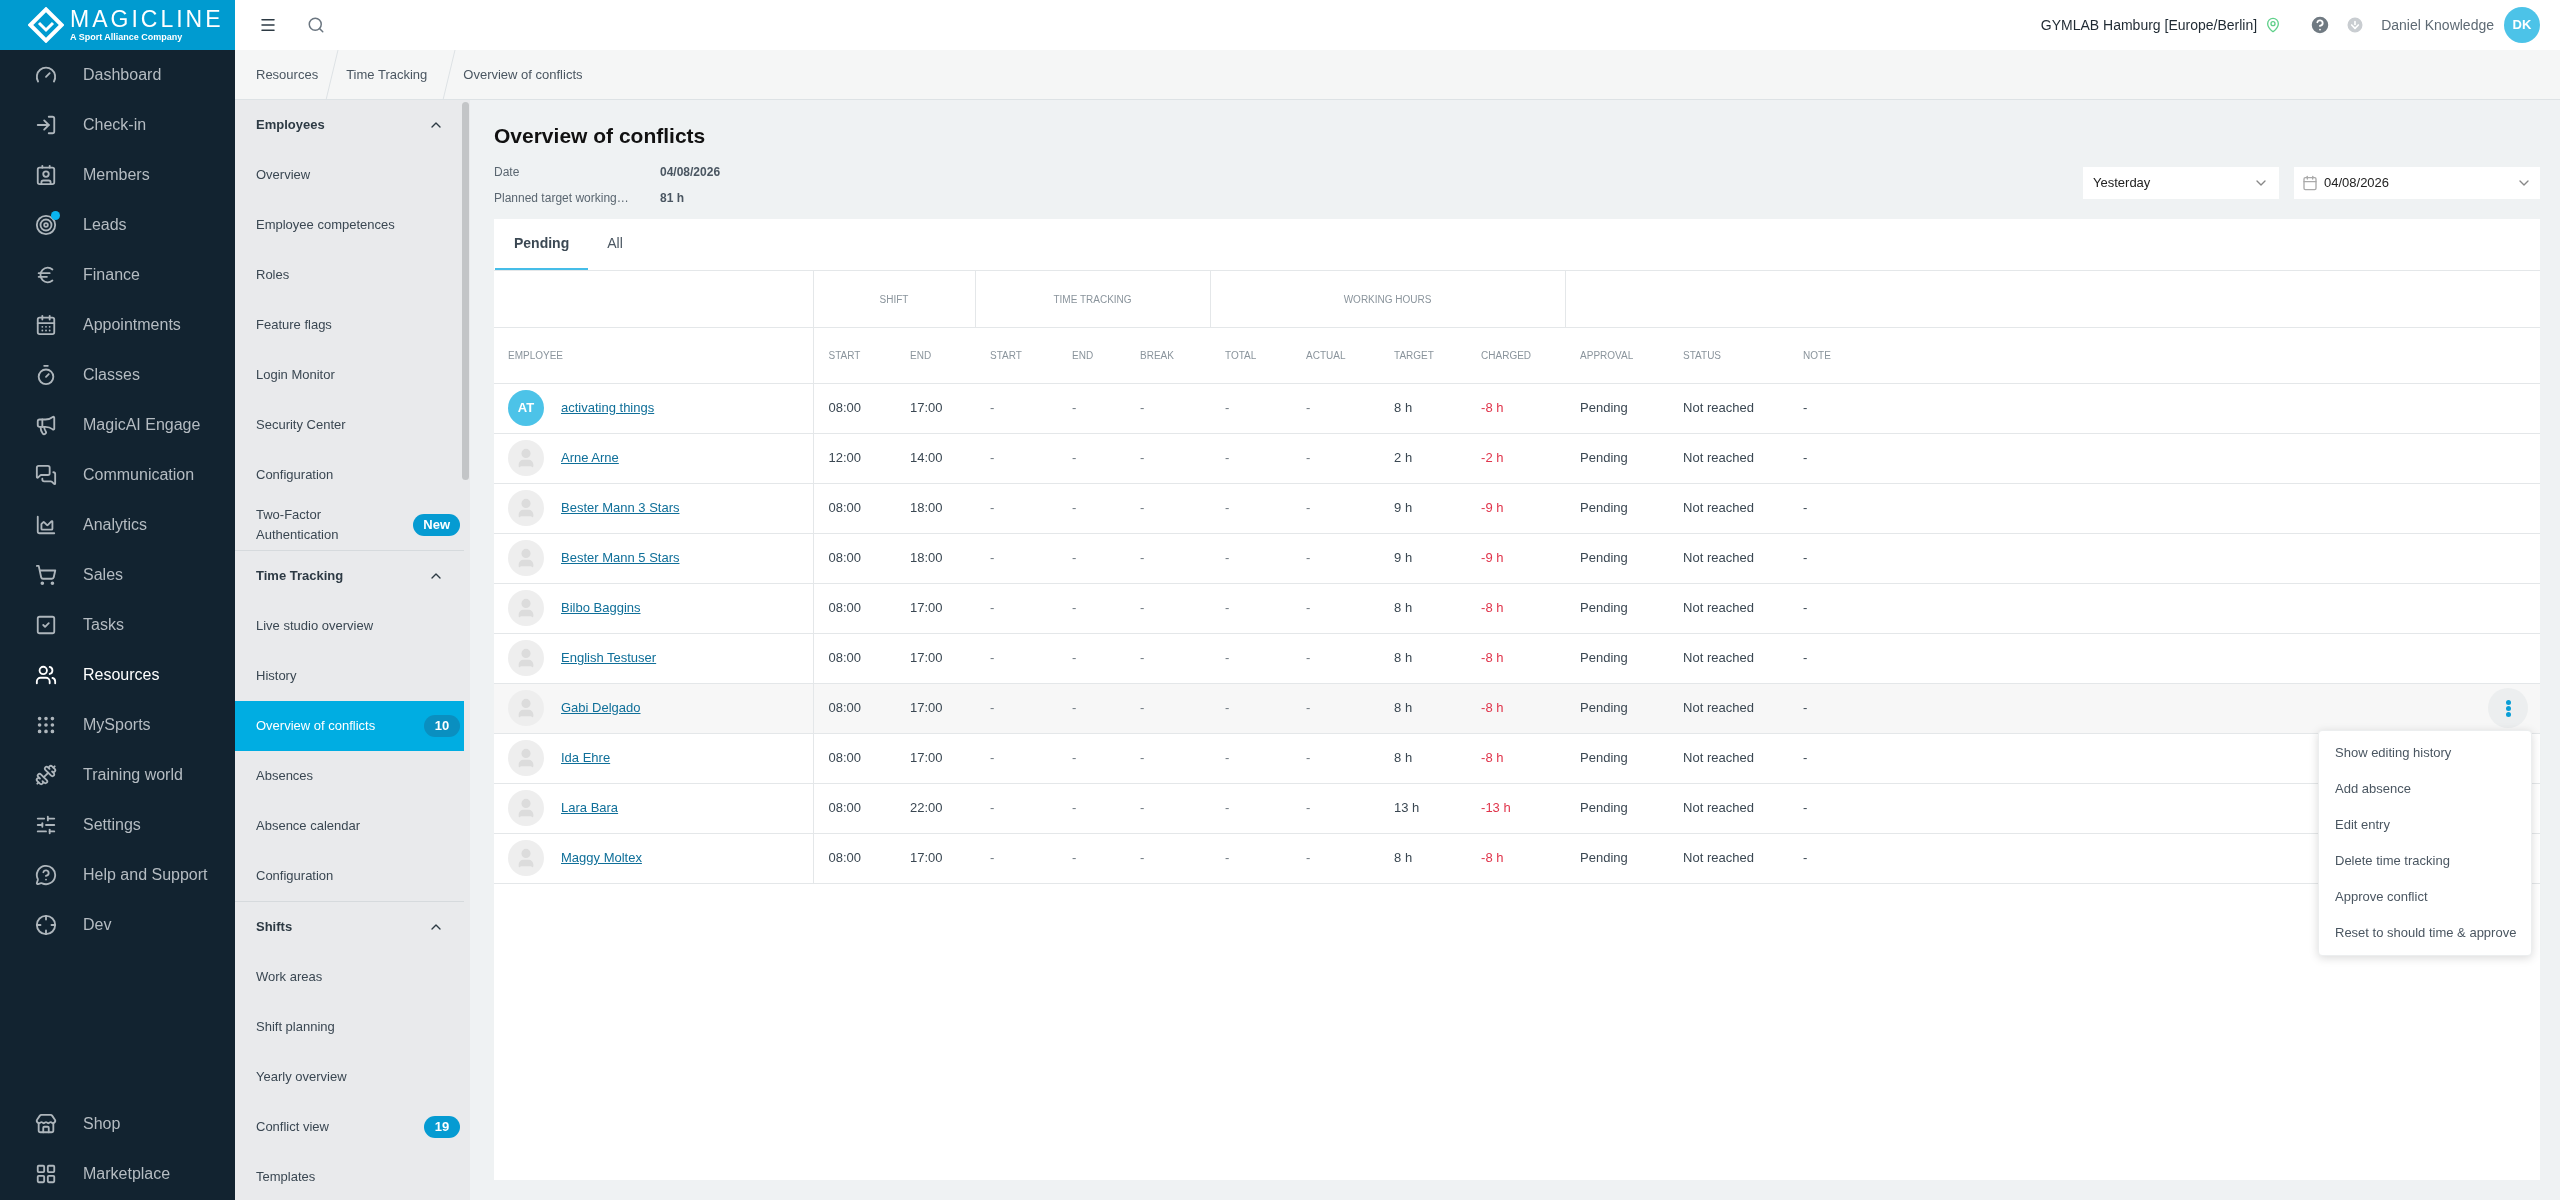 This screenshot has height=1200, width=2560. I want to click on sidebar-item: MySports, so click(117, 725).